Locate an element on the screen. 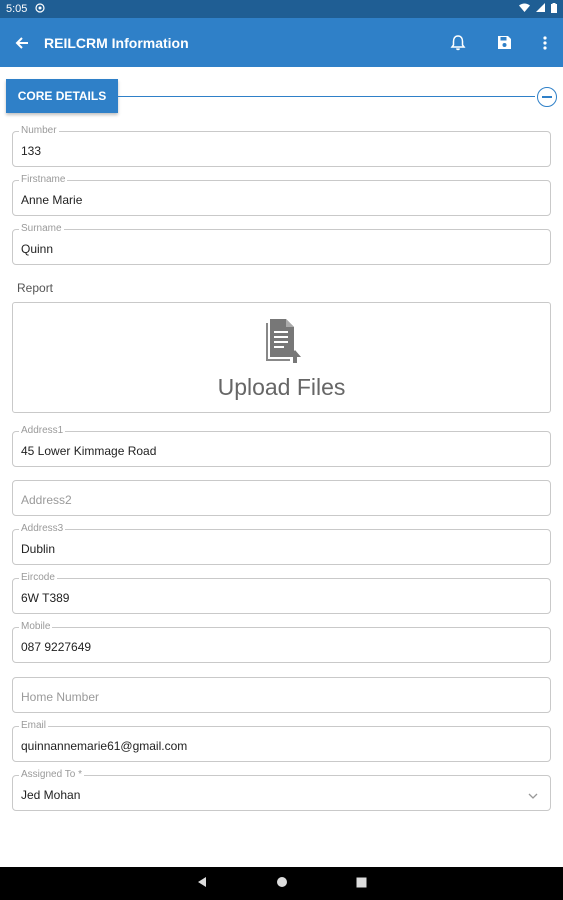 The image size is (563, 900). more-options-button is located at coordinates (545, 42).